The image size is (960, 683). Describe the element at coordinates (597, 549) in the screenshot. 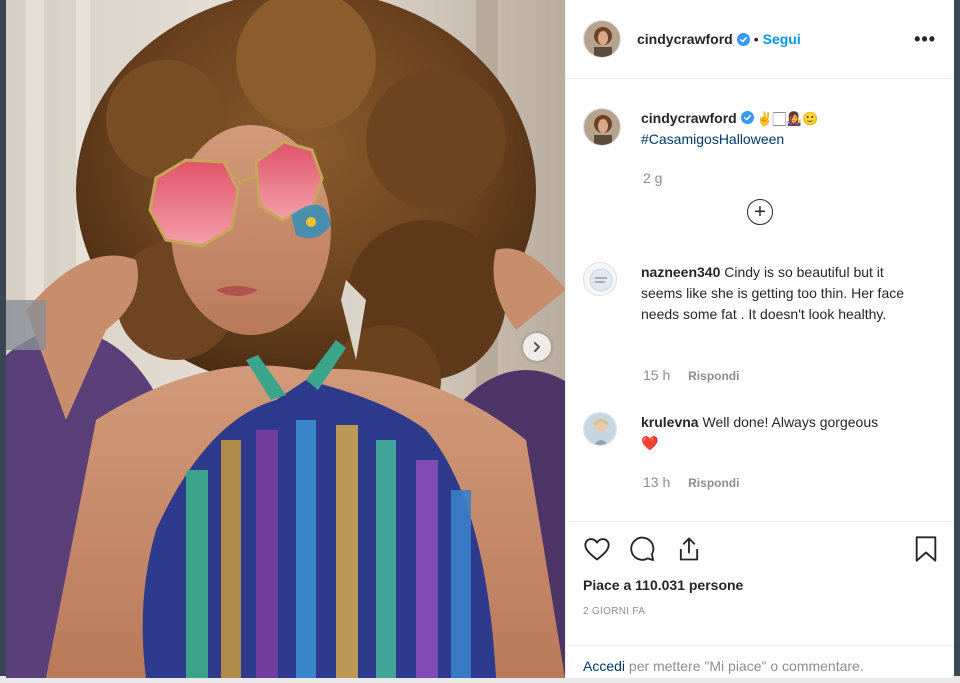

I see `heart-icon` at that location.